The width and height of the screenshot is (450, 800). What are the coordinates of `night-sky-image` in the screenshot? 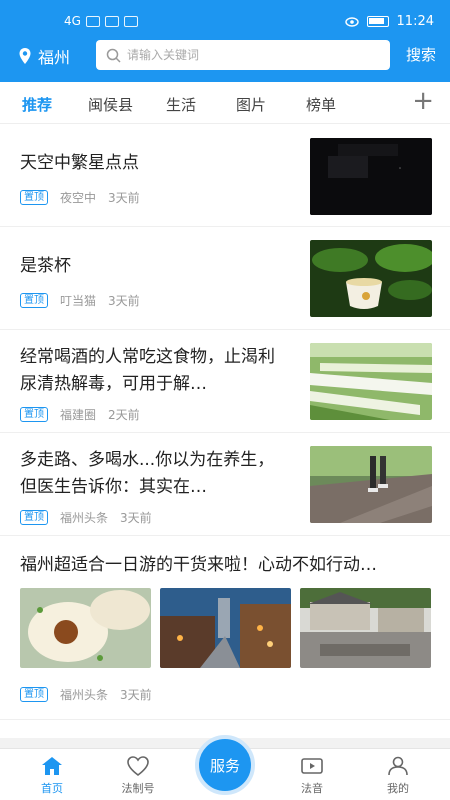 It's located at (371, 176).